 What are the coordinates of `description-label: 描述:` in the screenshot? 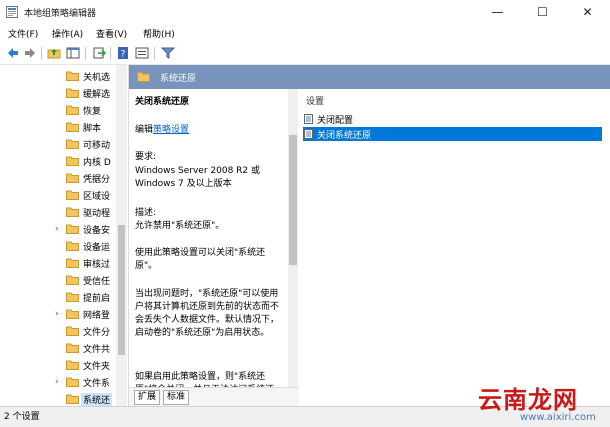 It's located at (146, 213).